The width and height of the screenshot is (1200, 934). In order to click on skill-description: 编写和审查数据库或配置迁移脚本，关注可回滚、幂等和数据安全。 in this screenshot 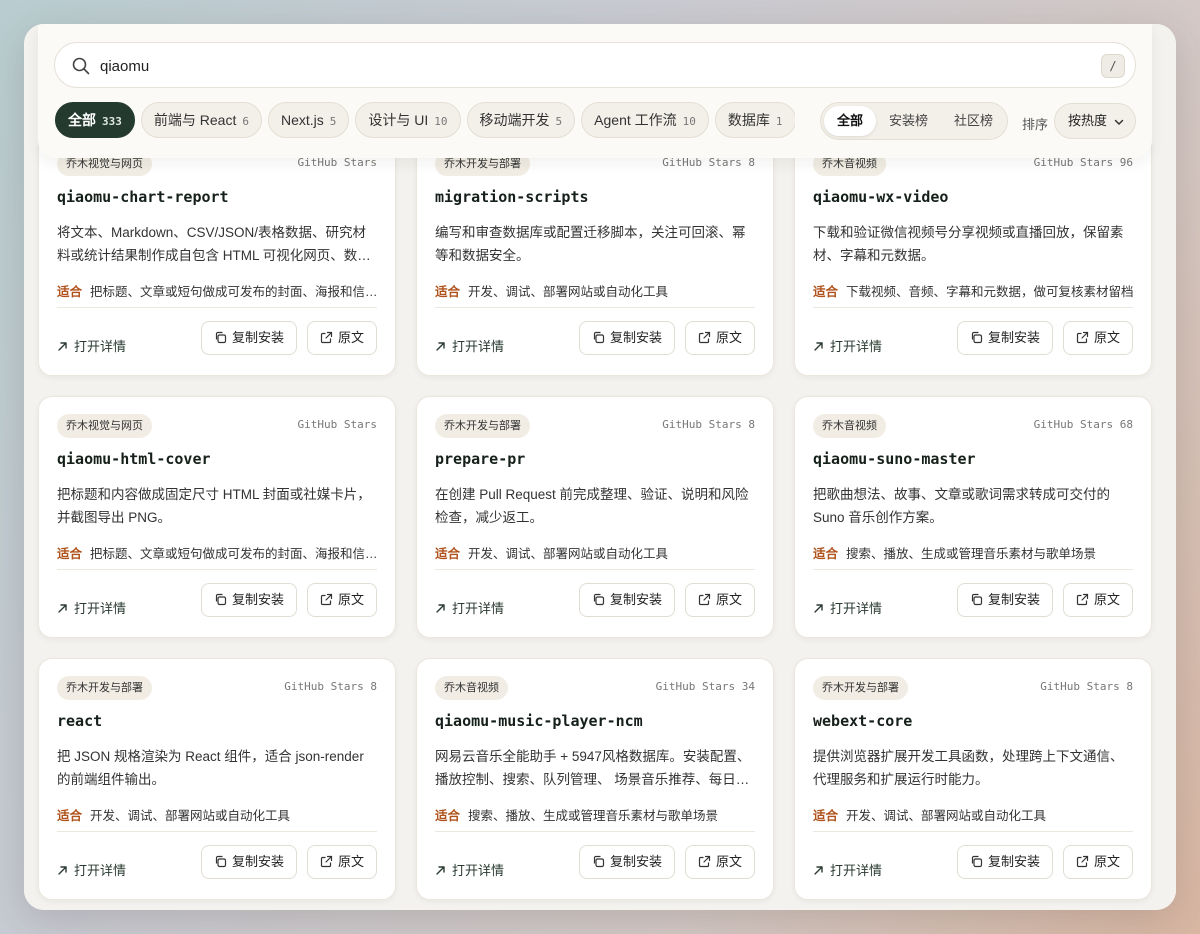, I will do `click(590, 244)`.